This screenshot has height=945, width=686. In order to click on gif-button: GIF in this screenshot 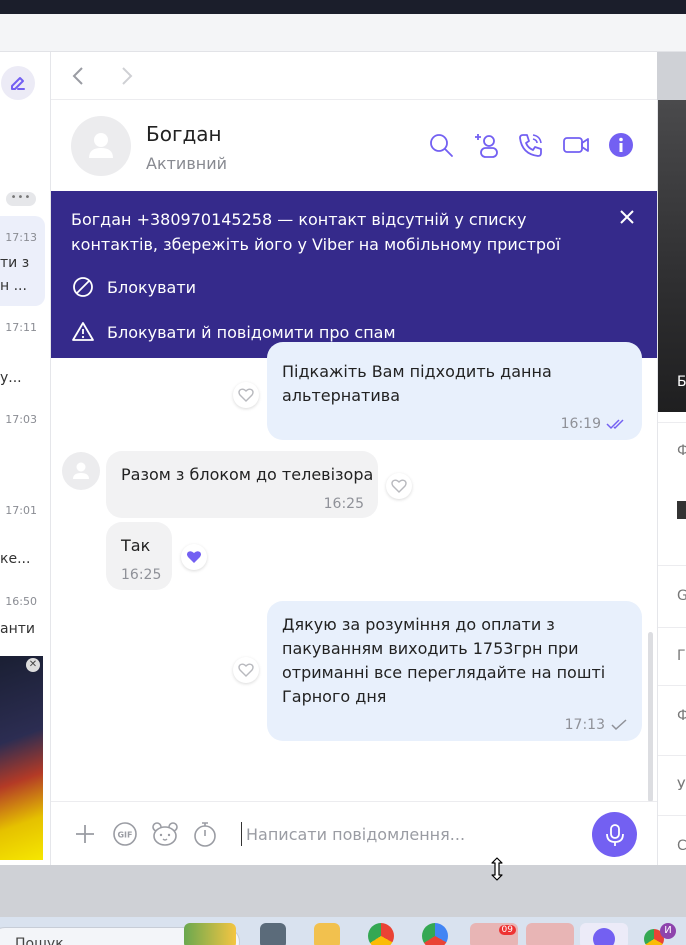, I will do `click(125, 834)`.